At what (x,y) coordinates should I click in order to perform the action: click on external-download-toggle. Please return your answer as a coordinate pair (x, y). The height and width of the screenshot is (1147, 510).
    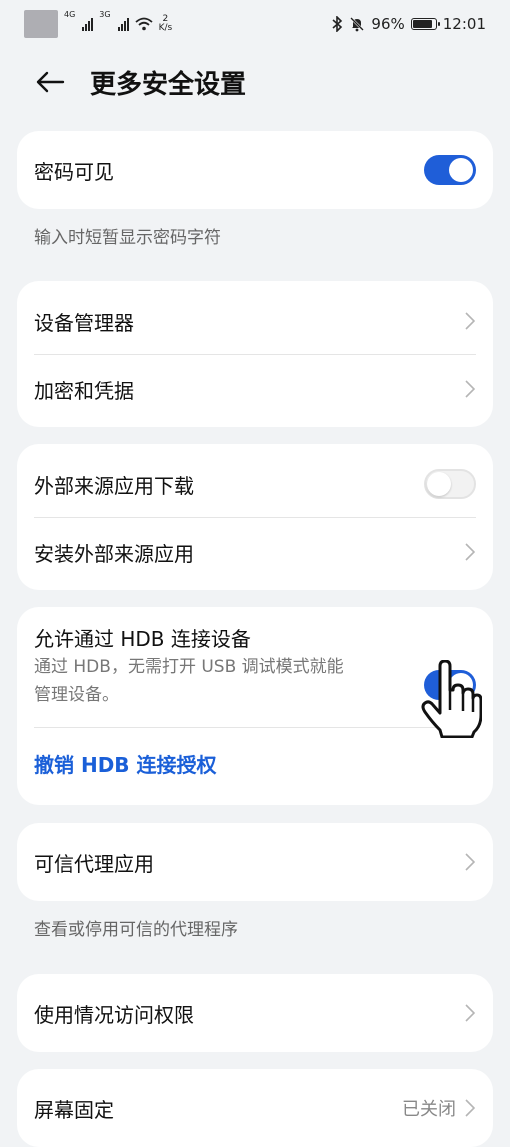
    Looking at the image, I should click on (450, 484).